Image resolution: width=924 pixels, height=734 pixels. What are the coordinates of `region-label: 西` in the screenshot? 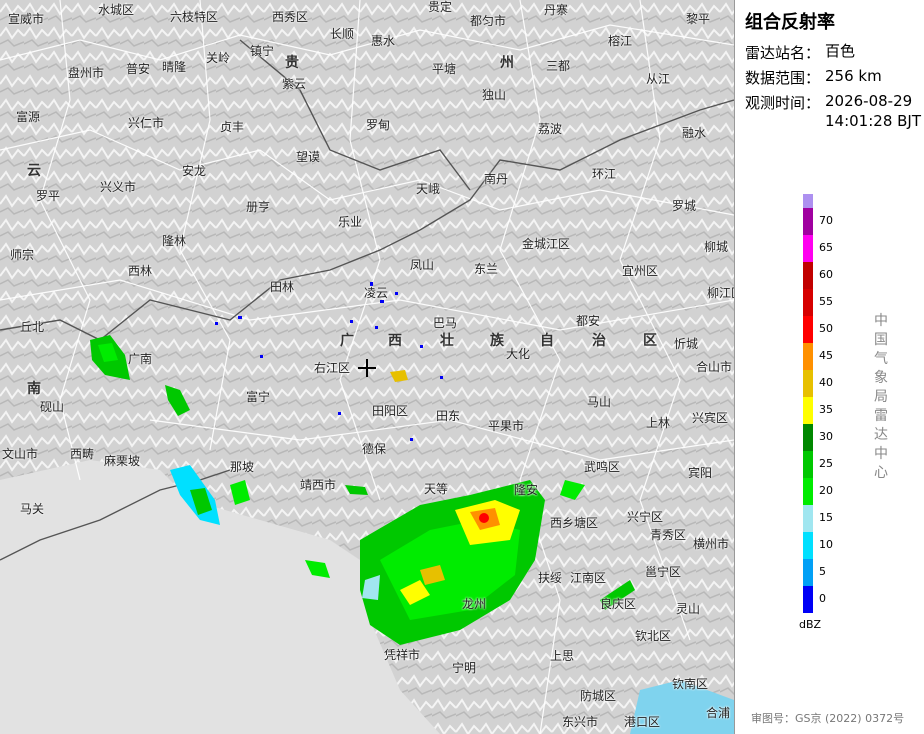 It's located at (396, 341).